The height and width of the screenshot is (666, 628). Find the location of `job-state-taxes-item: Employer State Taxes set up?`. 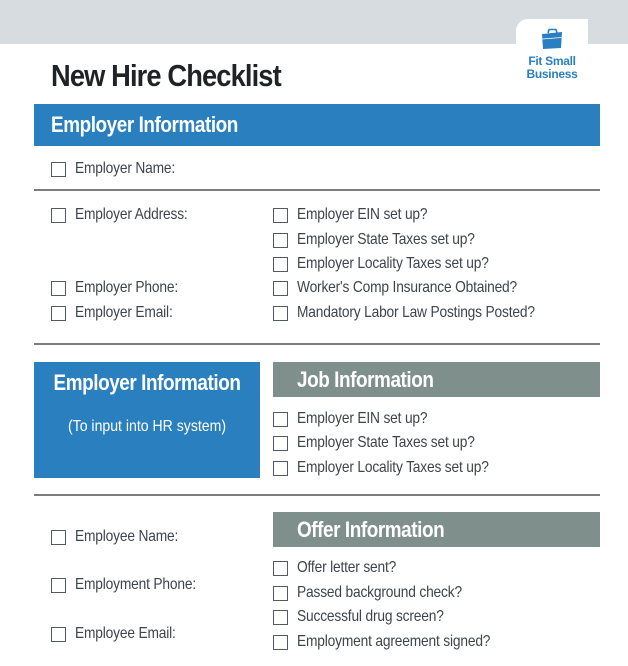

job-state-taxes-item: Employer State Taxes set up? is located at coordinates (388, 443).